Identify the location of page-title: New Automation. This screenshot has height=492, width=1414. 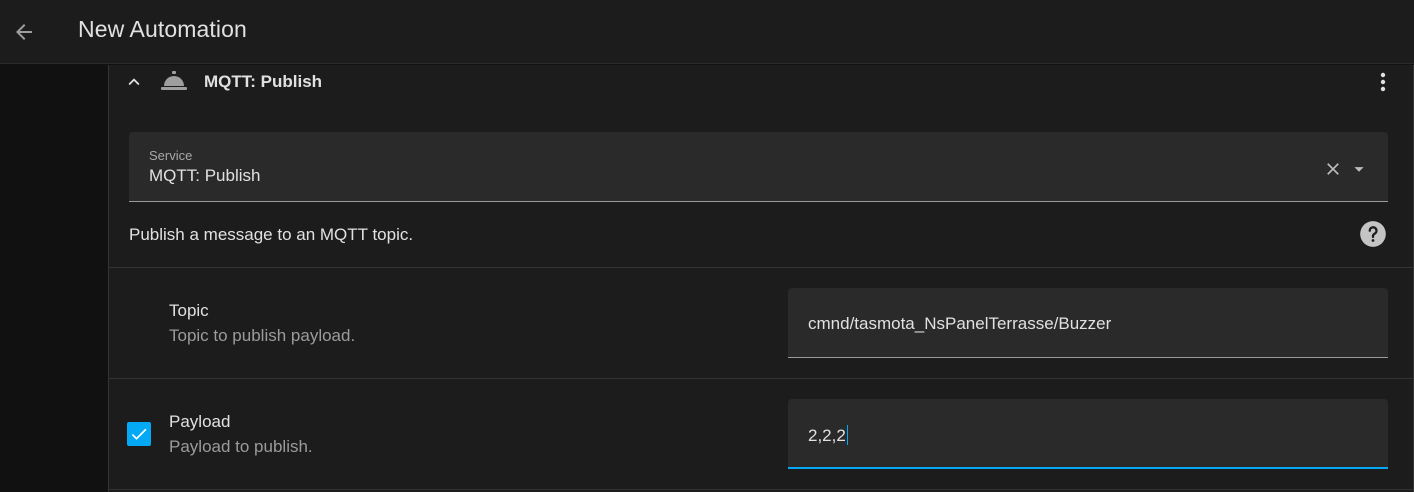
(162, 29).